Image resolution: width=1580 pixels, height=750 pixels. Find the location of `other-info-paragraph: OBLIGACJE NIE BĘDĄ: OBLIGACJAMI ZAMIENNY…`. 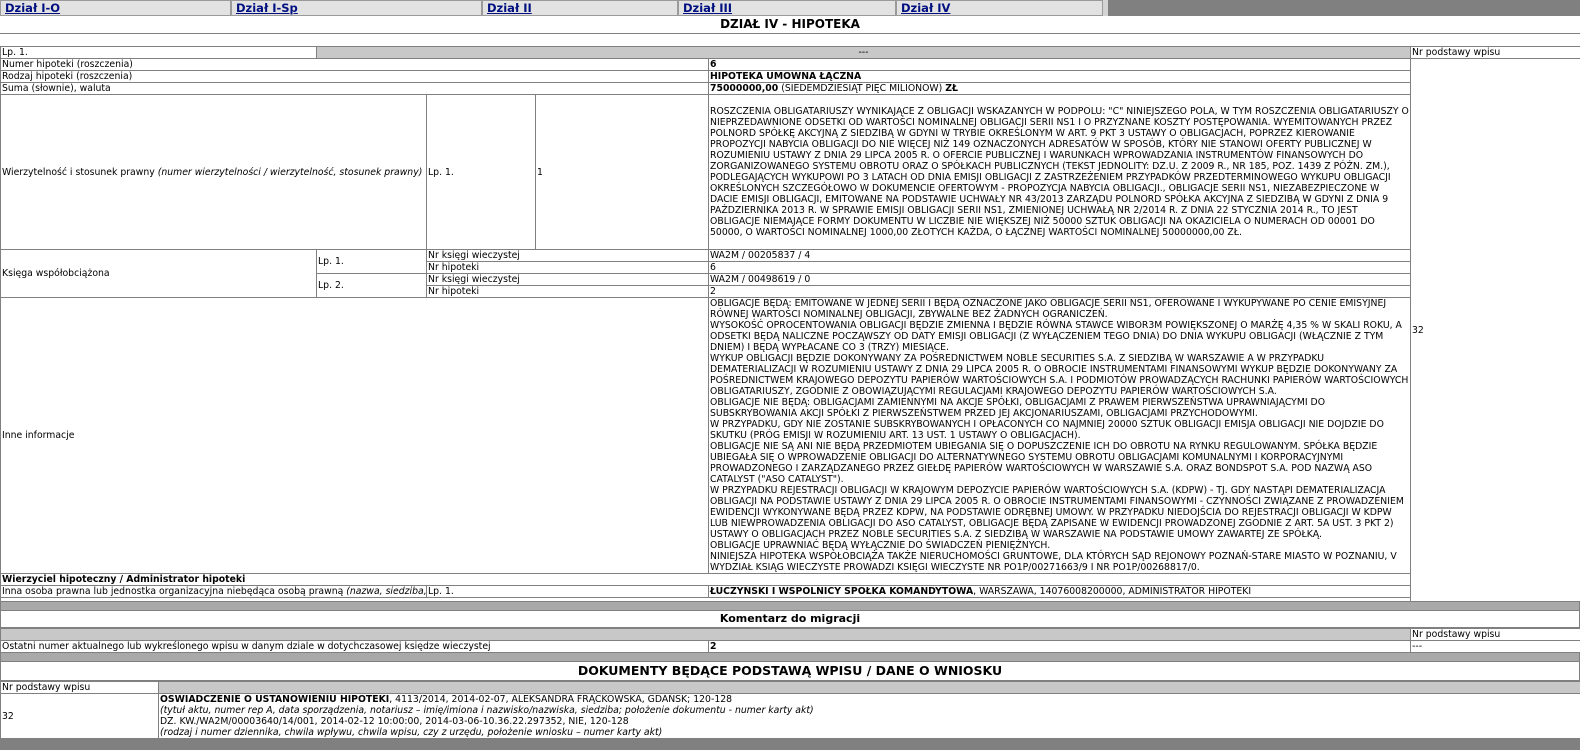

other-info-paragraph: OBLIGACJE NIE BĘDĄ: OBLIGACJAMI ZAMIENNY… is located at coordinates (1018, 408).